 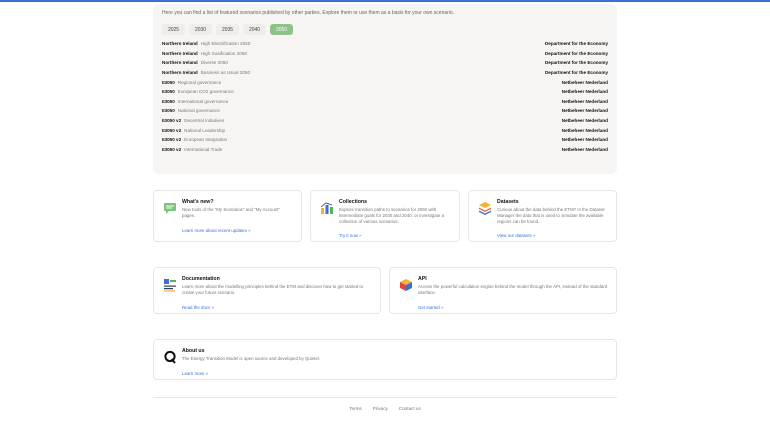 What do you see at coordinates (205, 92) in the screenshot?
I see `scenario-name: European CO2 governance` at bounding box center [205, 92].